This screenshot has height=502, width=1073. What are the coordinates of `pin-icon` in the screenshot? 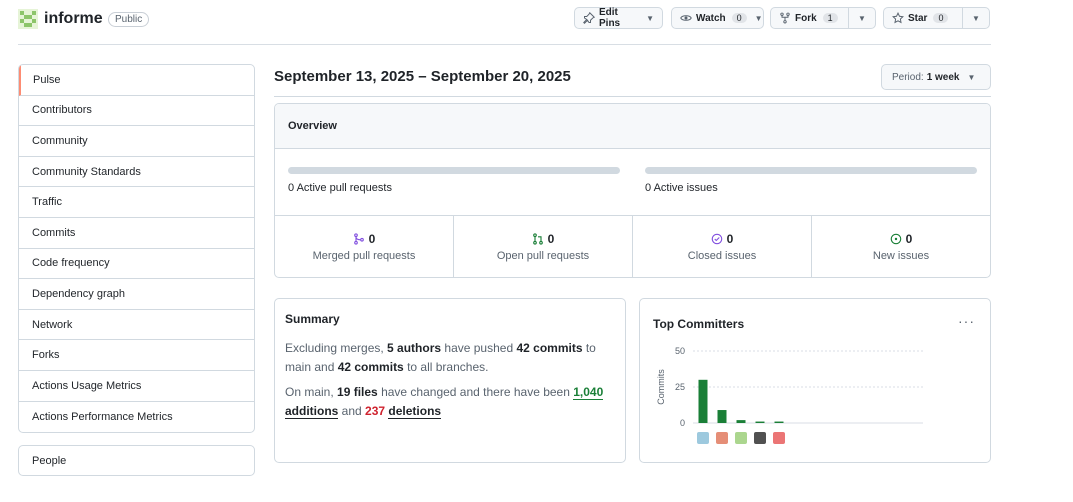 It's located at (589, 18).